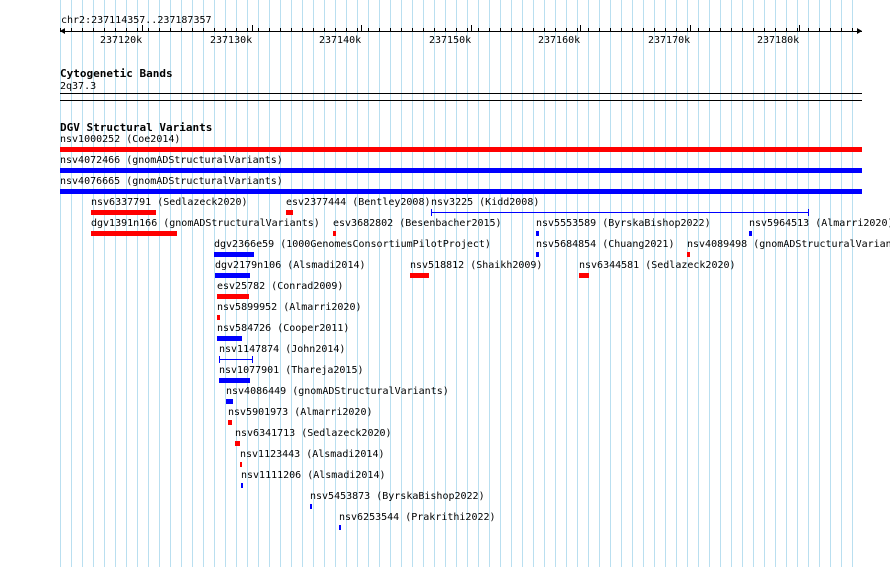  I want to click on variant-label: nsv584726 (Cooper2011), so click(283, 329).